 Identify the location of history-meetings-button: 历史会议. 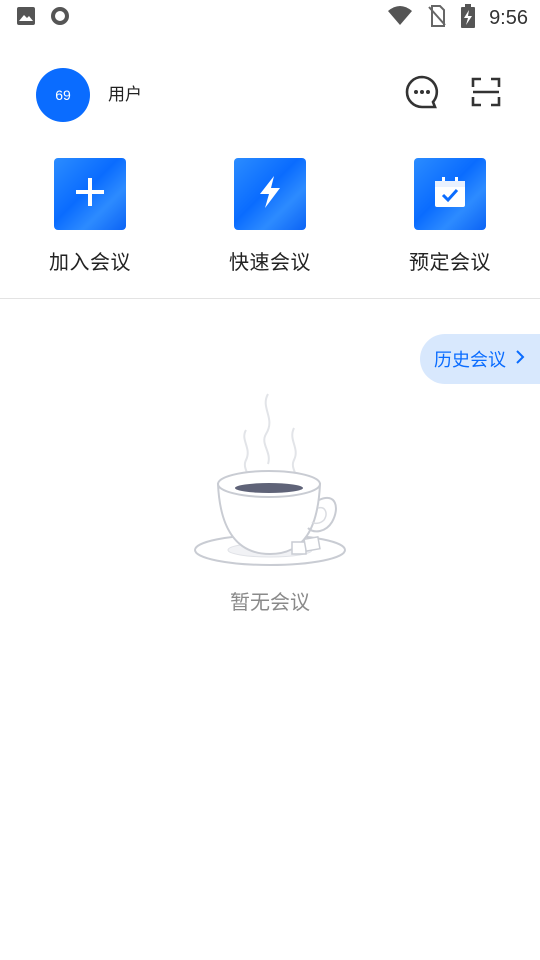
(480, 359).